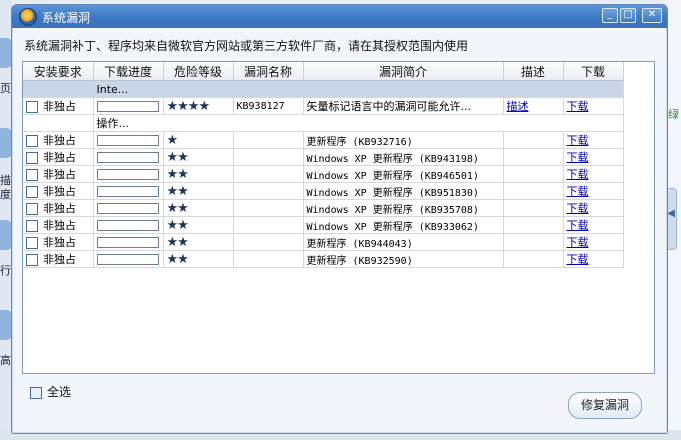 Image resolution: width=681 pixels, height=440 pixels. Describe the element at coordinates (403, 174) in the screenshot. I see `cell-vuln-intro: Windows XP 更新程序 (KB946501)` at that location.